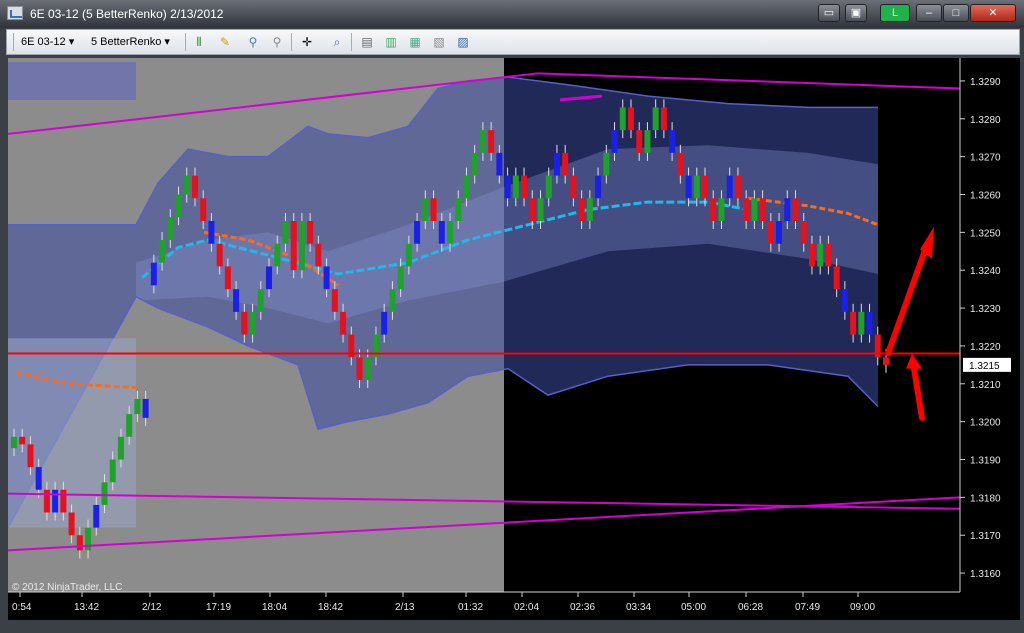 The image size is (1024, 633). I want to click on instrument-link-icon: ▣, so click(856, 13).